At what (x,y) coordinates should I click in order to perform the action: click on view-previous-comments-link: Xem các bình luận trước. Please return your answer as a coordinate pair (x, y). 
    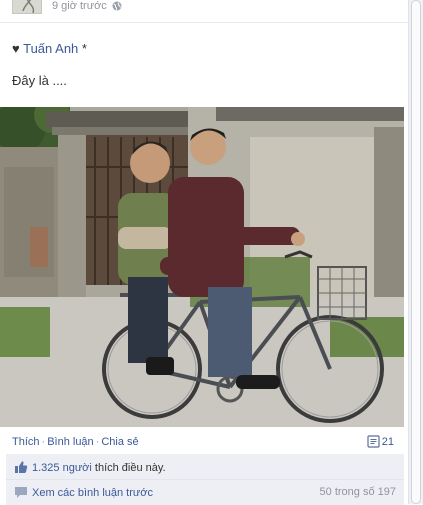
    Looking at the image, I should click on (92, 493).